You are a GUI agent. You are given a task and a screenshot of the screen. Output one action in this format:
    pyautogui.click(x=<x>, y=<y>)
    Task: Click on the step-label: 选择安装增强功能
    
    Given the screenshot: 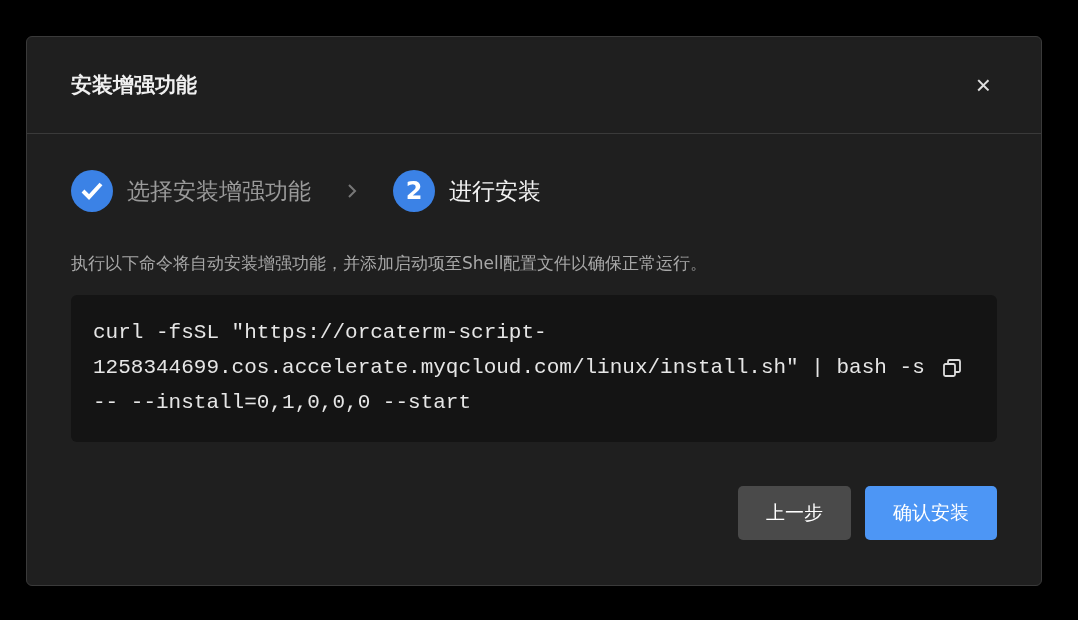 What is the action you would take?
    pyautogui.click(x=219, y=191)
    